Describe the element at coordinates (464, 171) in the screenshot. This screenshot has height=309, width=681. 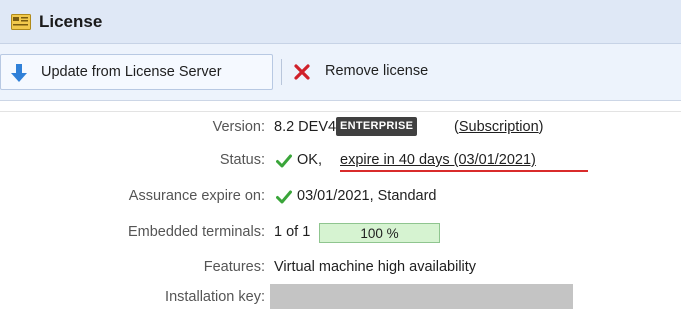
I see `expire-warning-underline` at that location.